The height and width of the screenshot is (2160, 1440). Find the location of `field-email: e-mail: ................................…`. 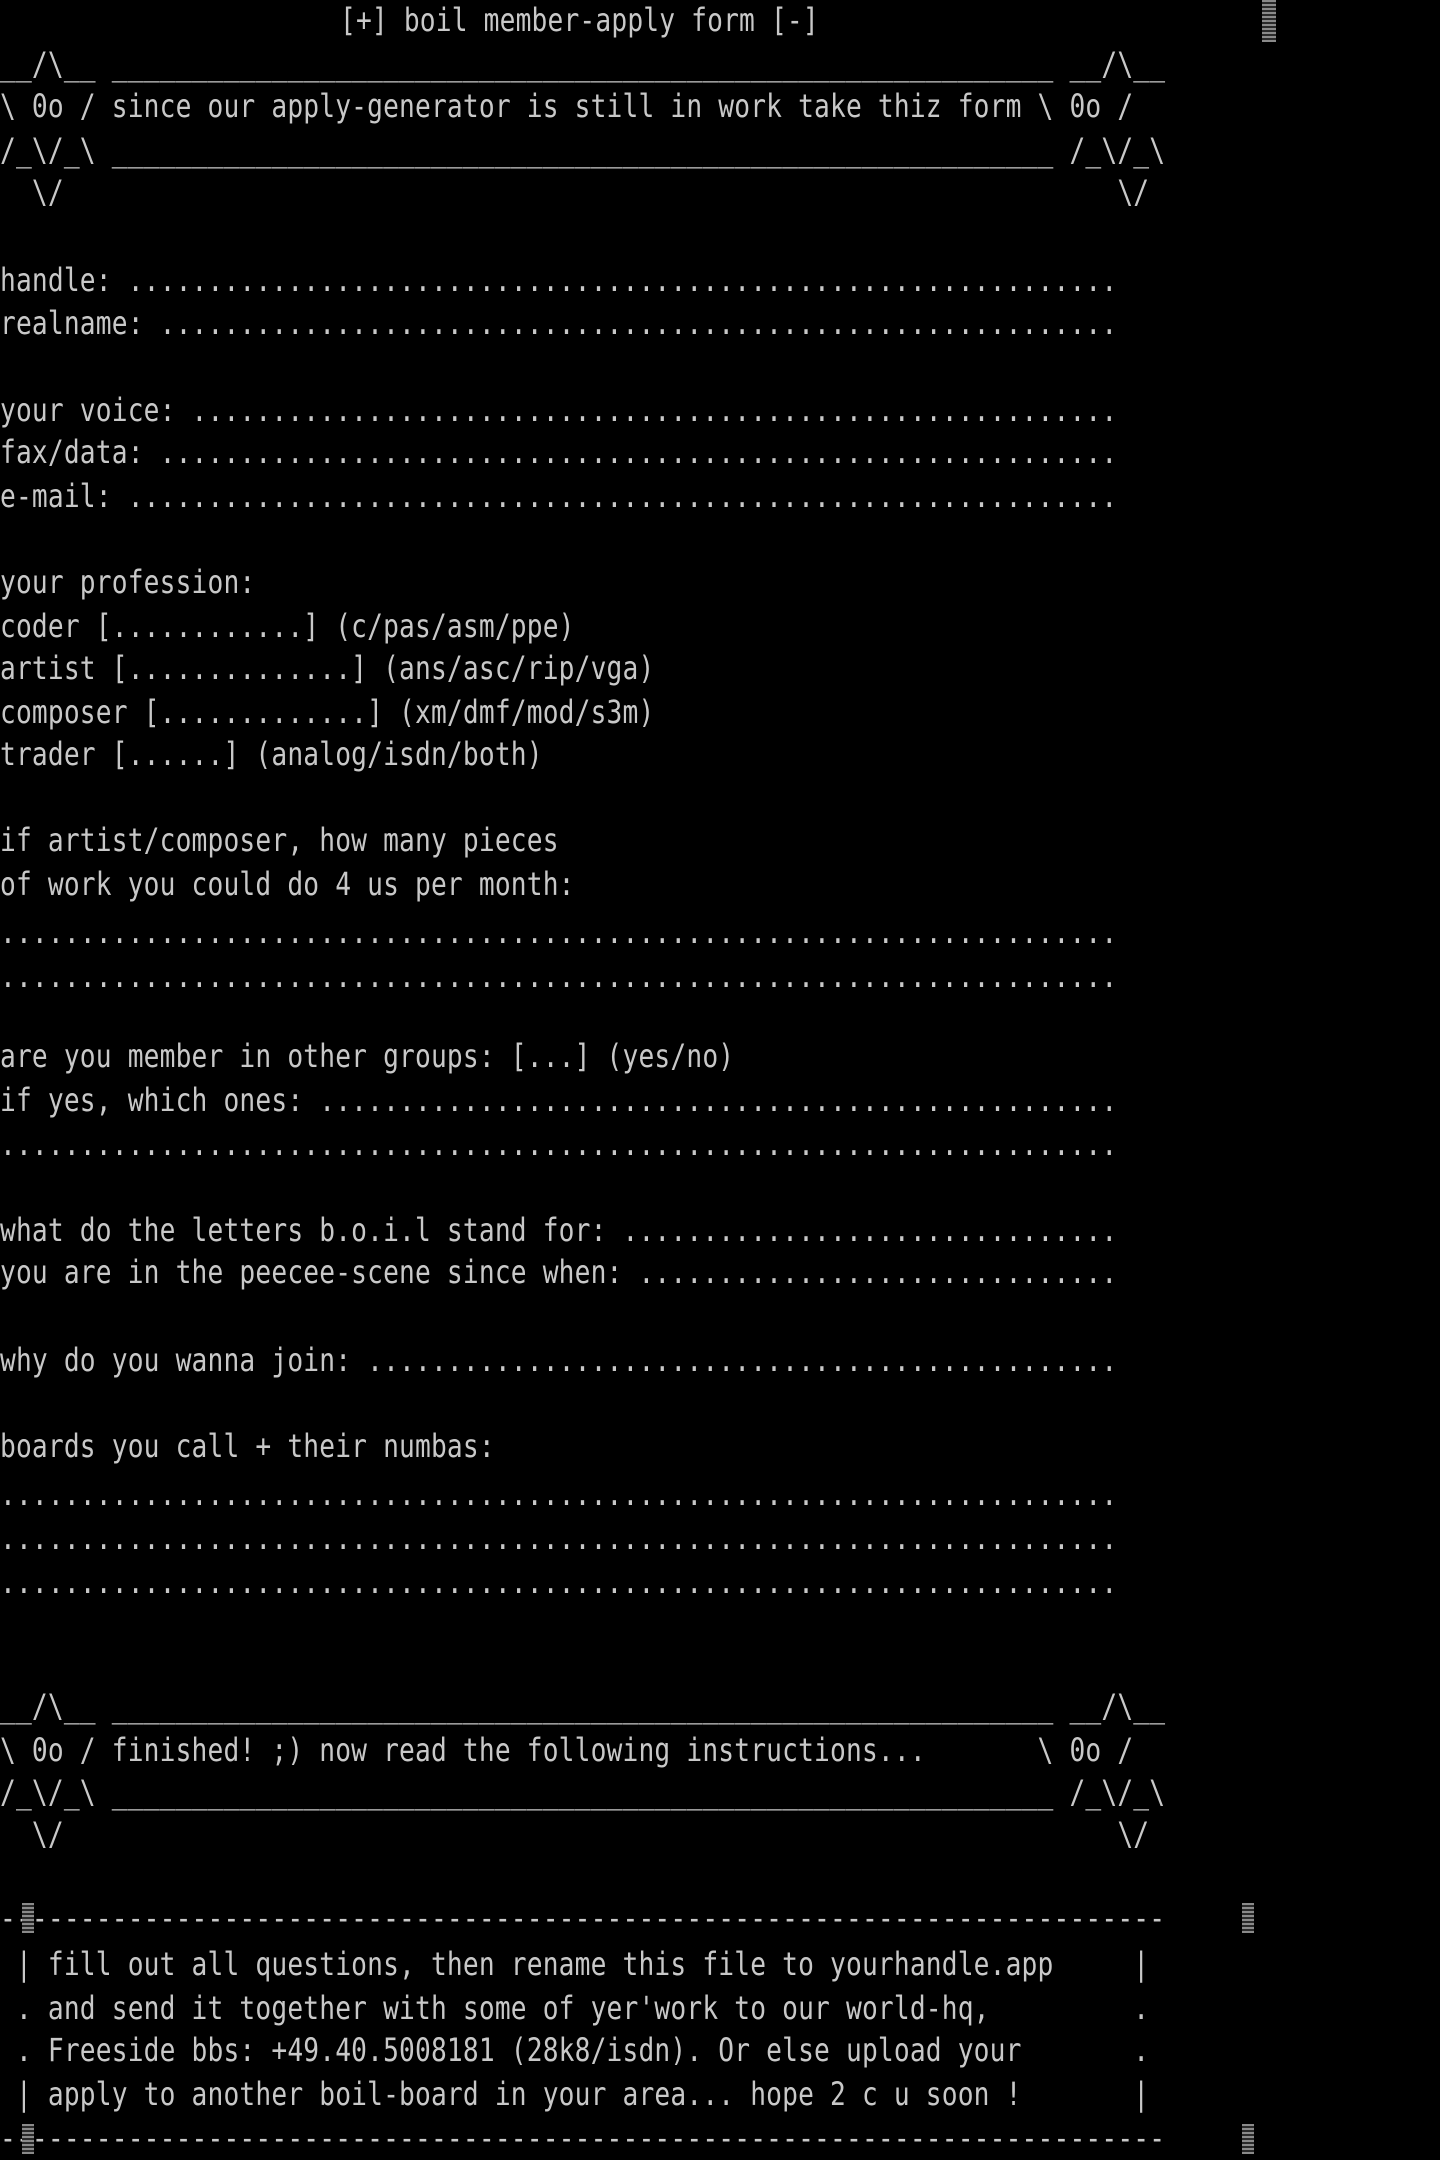

field-email: e-mail: ................................… is located at coordinates (558, 496).